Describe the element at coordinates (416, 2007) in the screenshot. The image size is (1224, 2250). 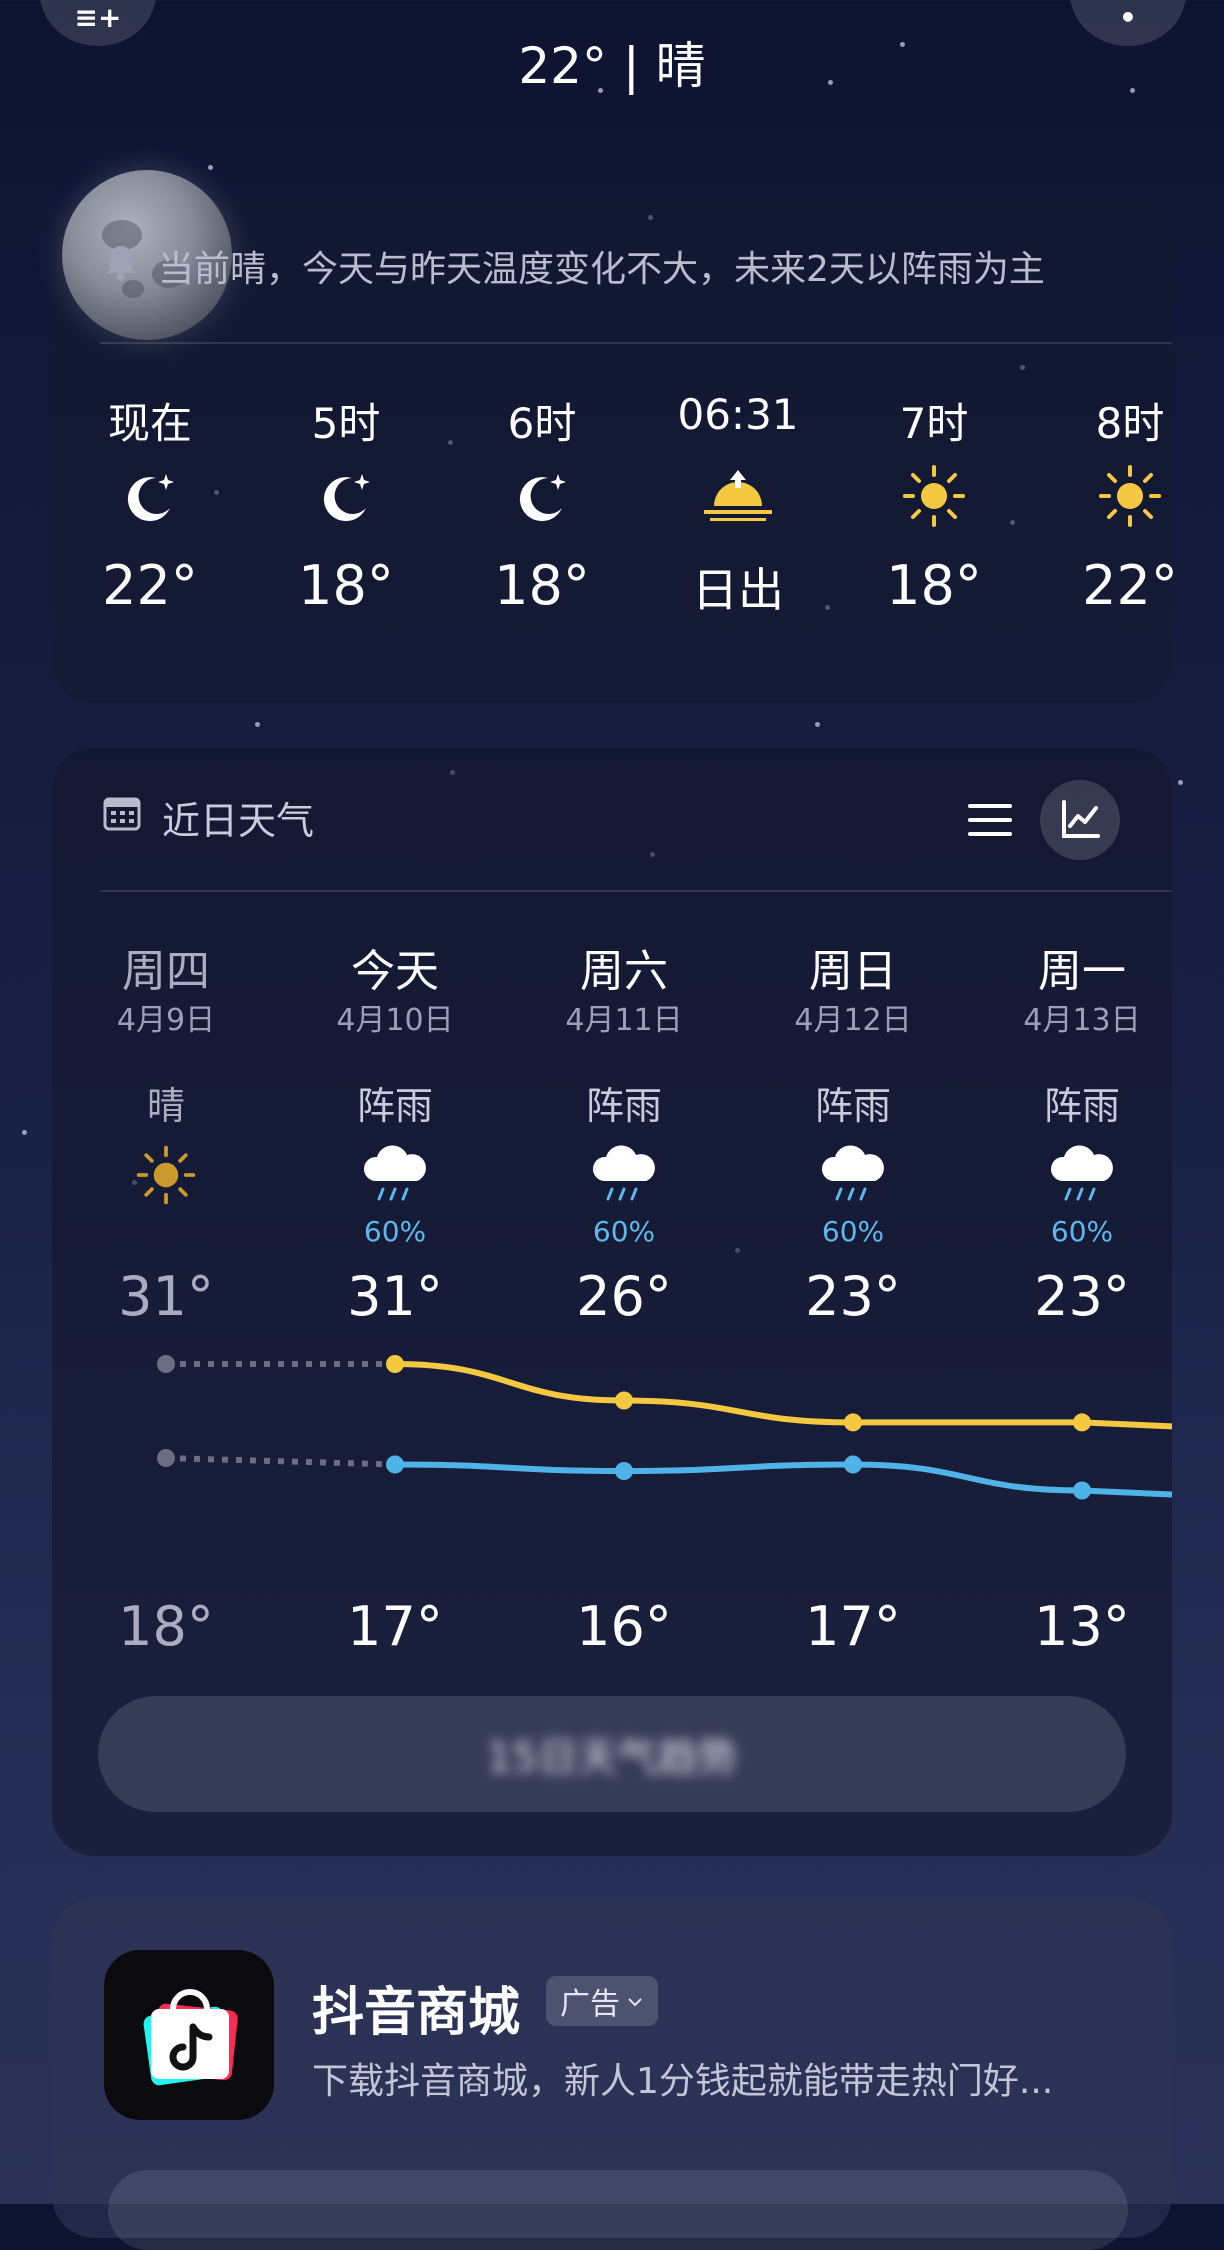
I see `ad-app-name: 抖音商城` at that location.